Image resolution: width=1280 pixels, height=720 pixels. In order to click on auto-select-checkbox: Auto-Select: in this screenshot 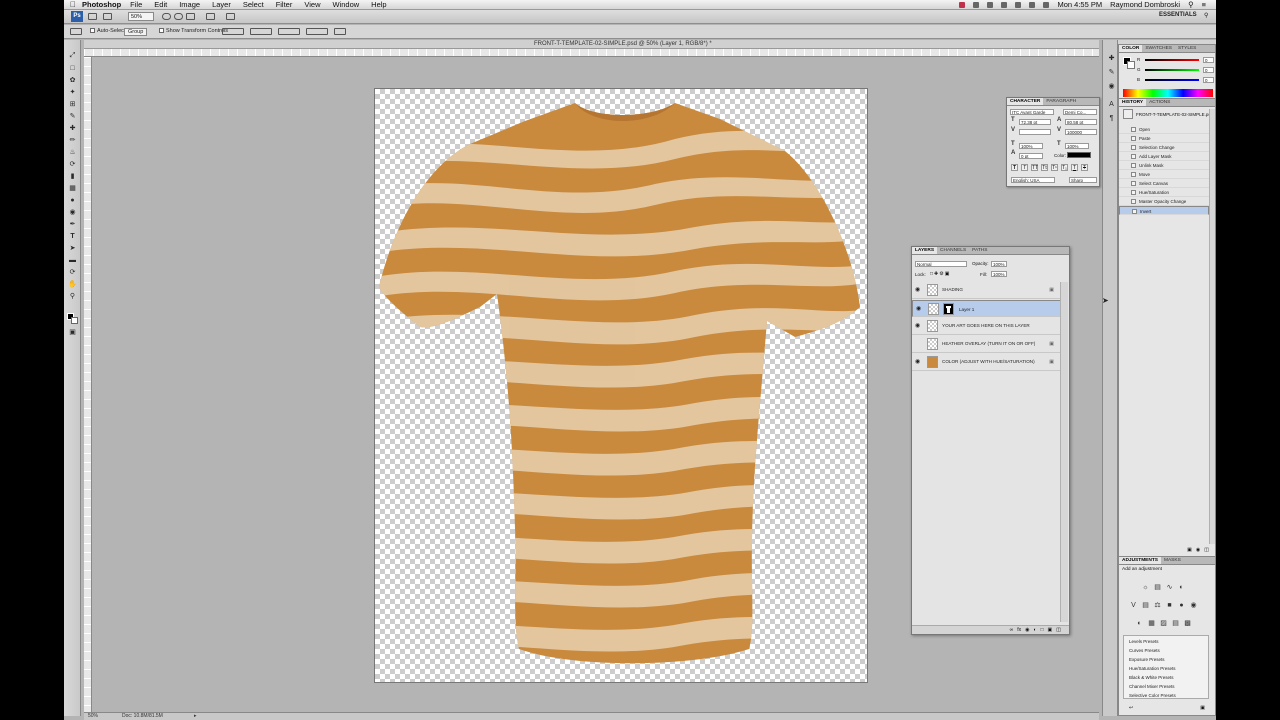, I will do `click(108, 31)`.